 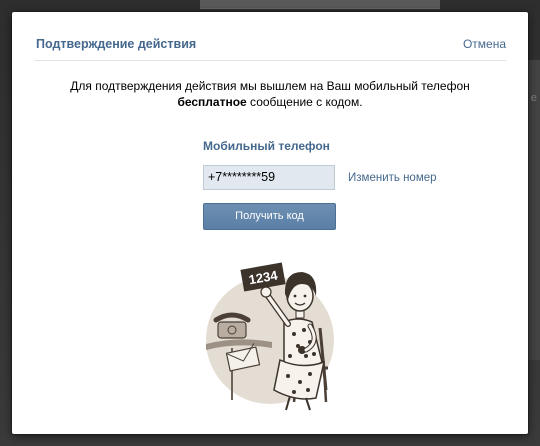 What do you see at coordinates (212, 102) in the screenshot?
I see `message-bold-word: бесплатное` at bounding box center [212, 102].